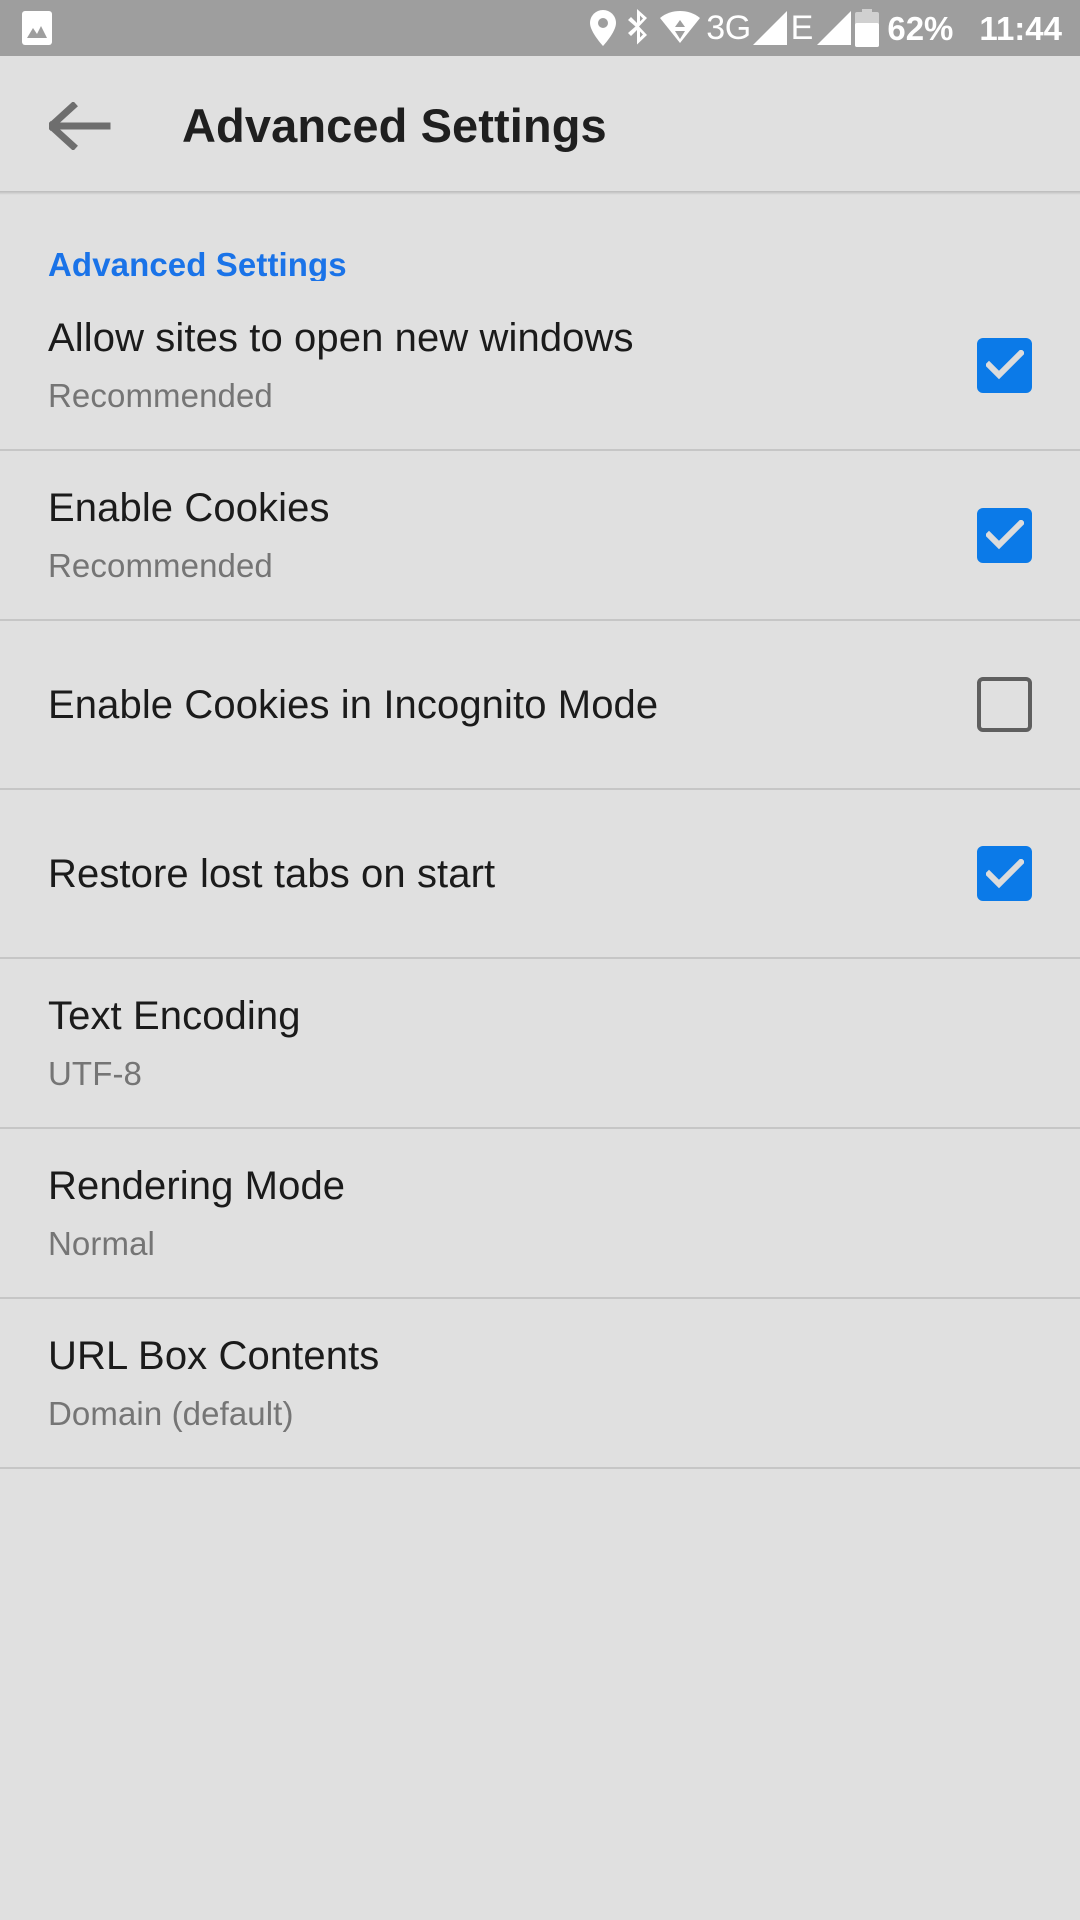 The width and height of the screenshot is (1080, 1920). I want to click on row-text: Rendering Mode Normal, so click(540, 1213).